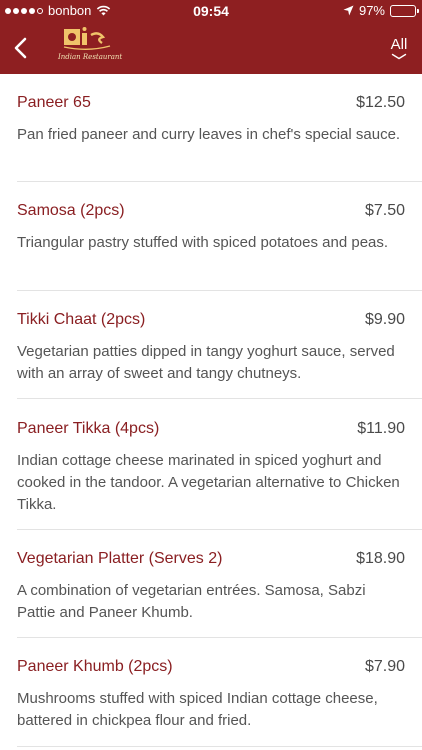  What do you see at coordinates (211, 11) in the screenshot?
I see `status-bar: bonbon 09:54 97%` at bounding box center [211, 11].